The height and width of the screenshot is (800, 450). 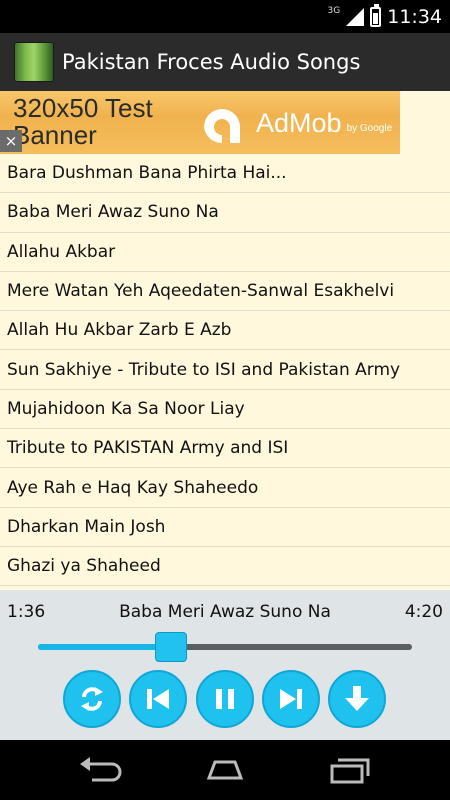 I want to click on download-icon, so click(x=357, y=698).